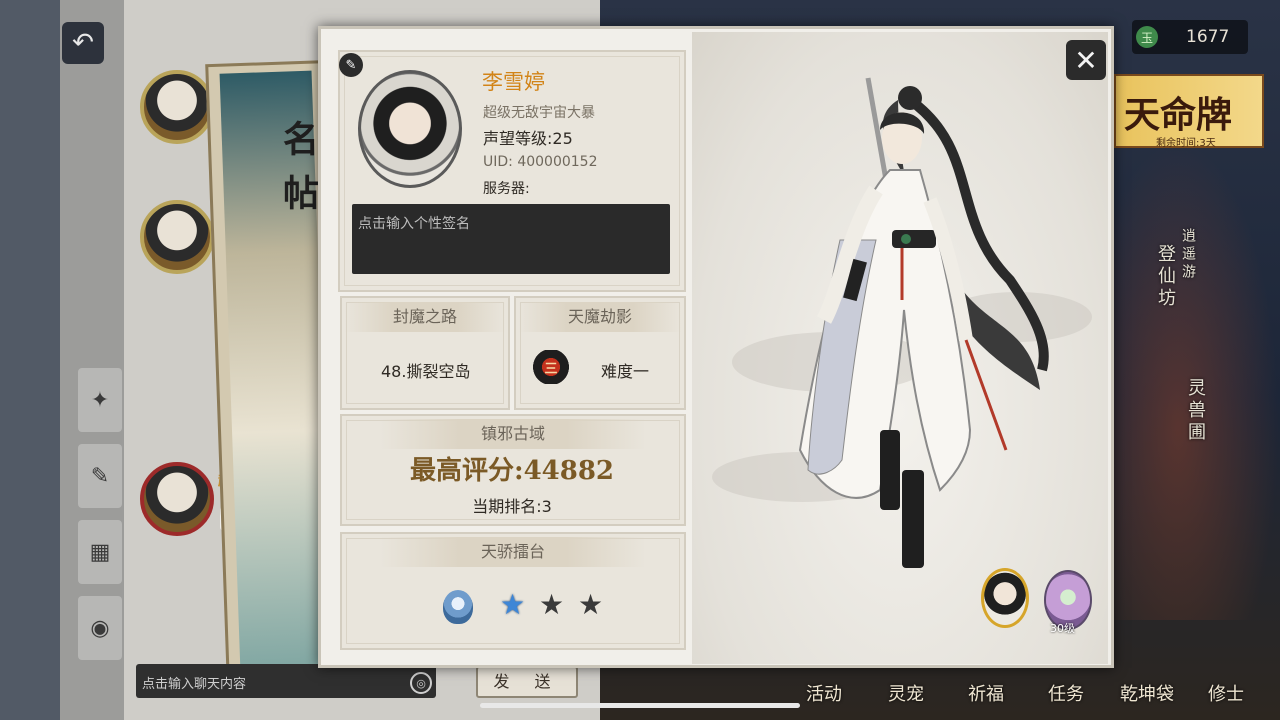  I want to click on banner-subtitle: 剩余时间:3天, so click(1186, 143).